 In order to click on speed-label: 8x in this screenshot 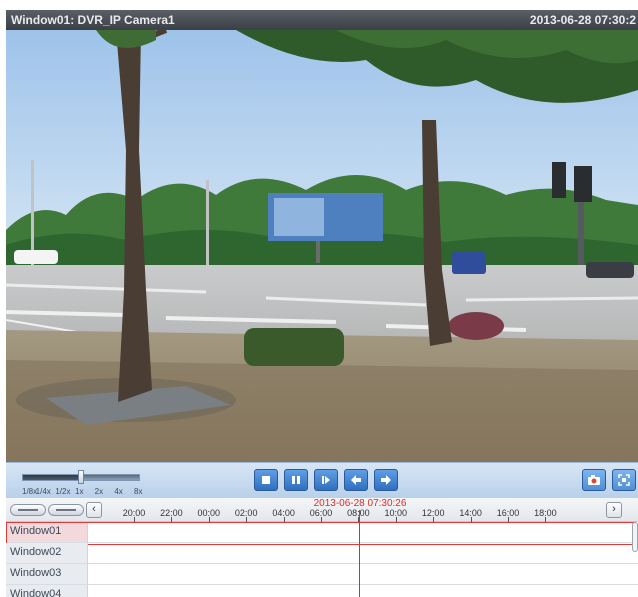, I will do `click(138, 491)`.